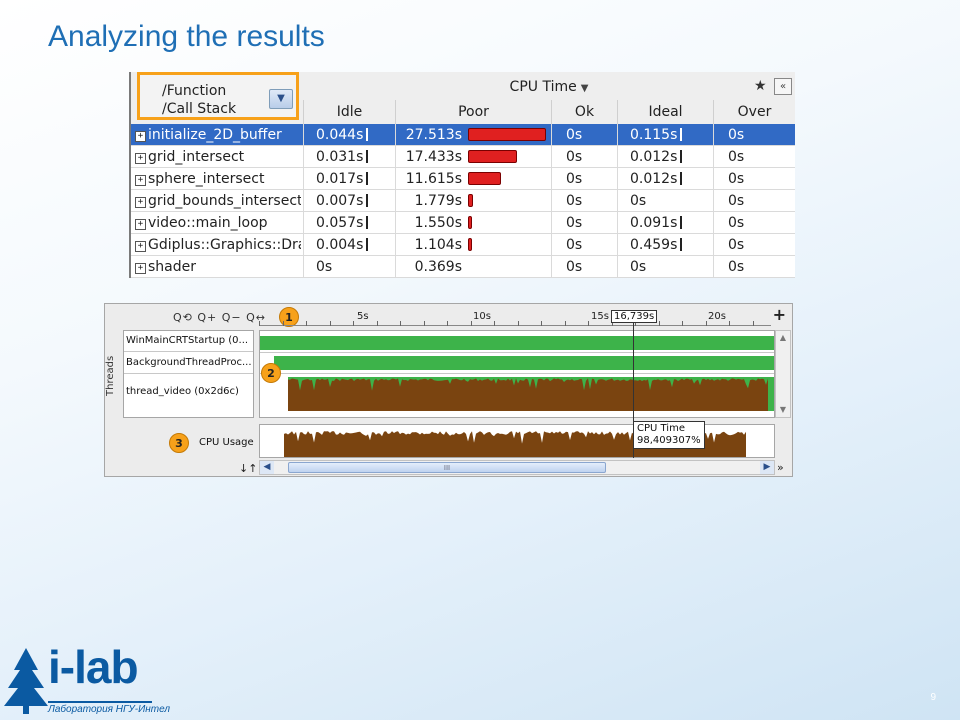 The image size is (960, 720). I want to click on thread-tracks, so click(517, 374).